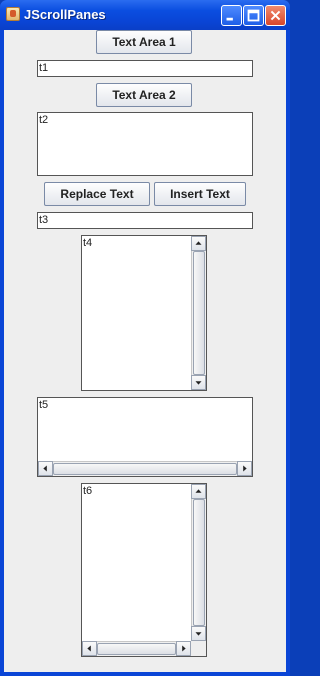 The height and width of the screenshot is (676, 320). I want to click on close-icon, so click(275, 15).